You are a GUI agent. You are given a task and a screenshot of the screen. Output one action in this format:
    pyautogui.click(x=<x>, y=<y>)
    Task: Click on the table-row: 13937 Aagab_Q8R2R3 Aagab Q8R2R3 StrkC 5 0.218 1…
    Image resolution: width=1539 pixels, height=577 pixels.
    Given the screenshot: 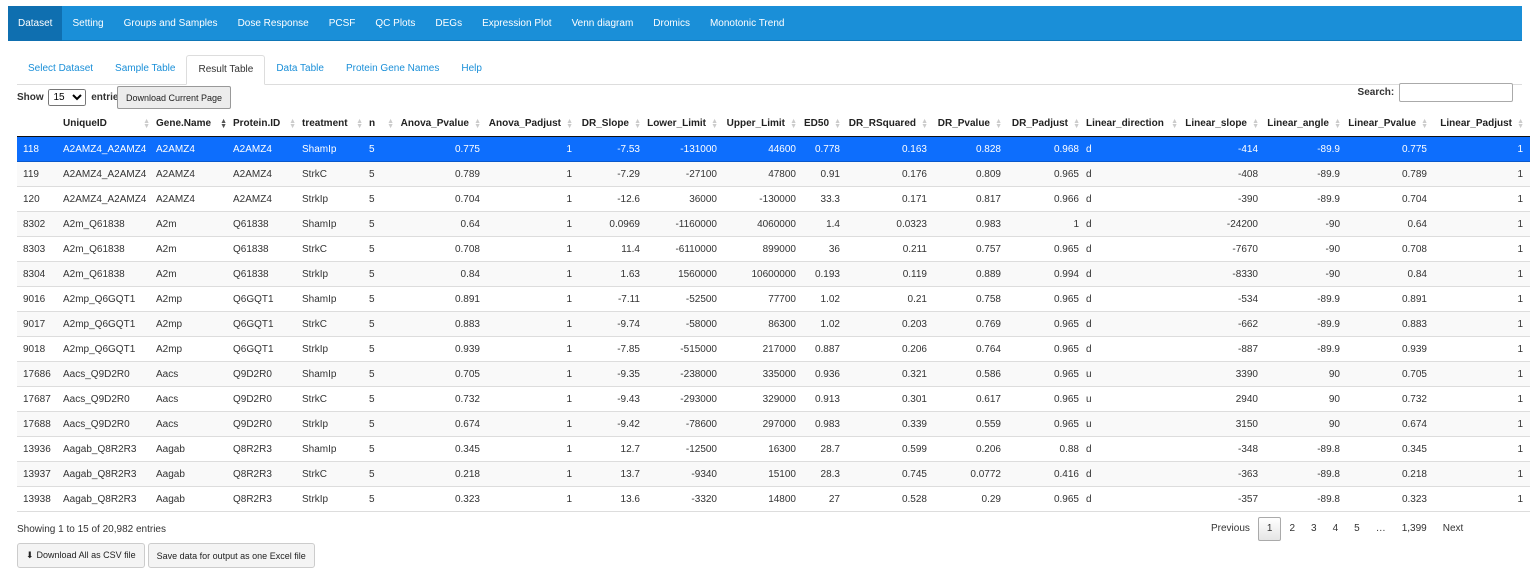 What is the action you would take?
    pyautogui.click(x=773, y=474)
    